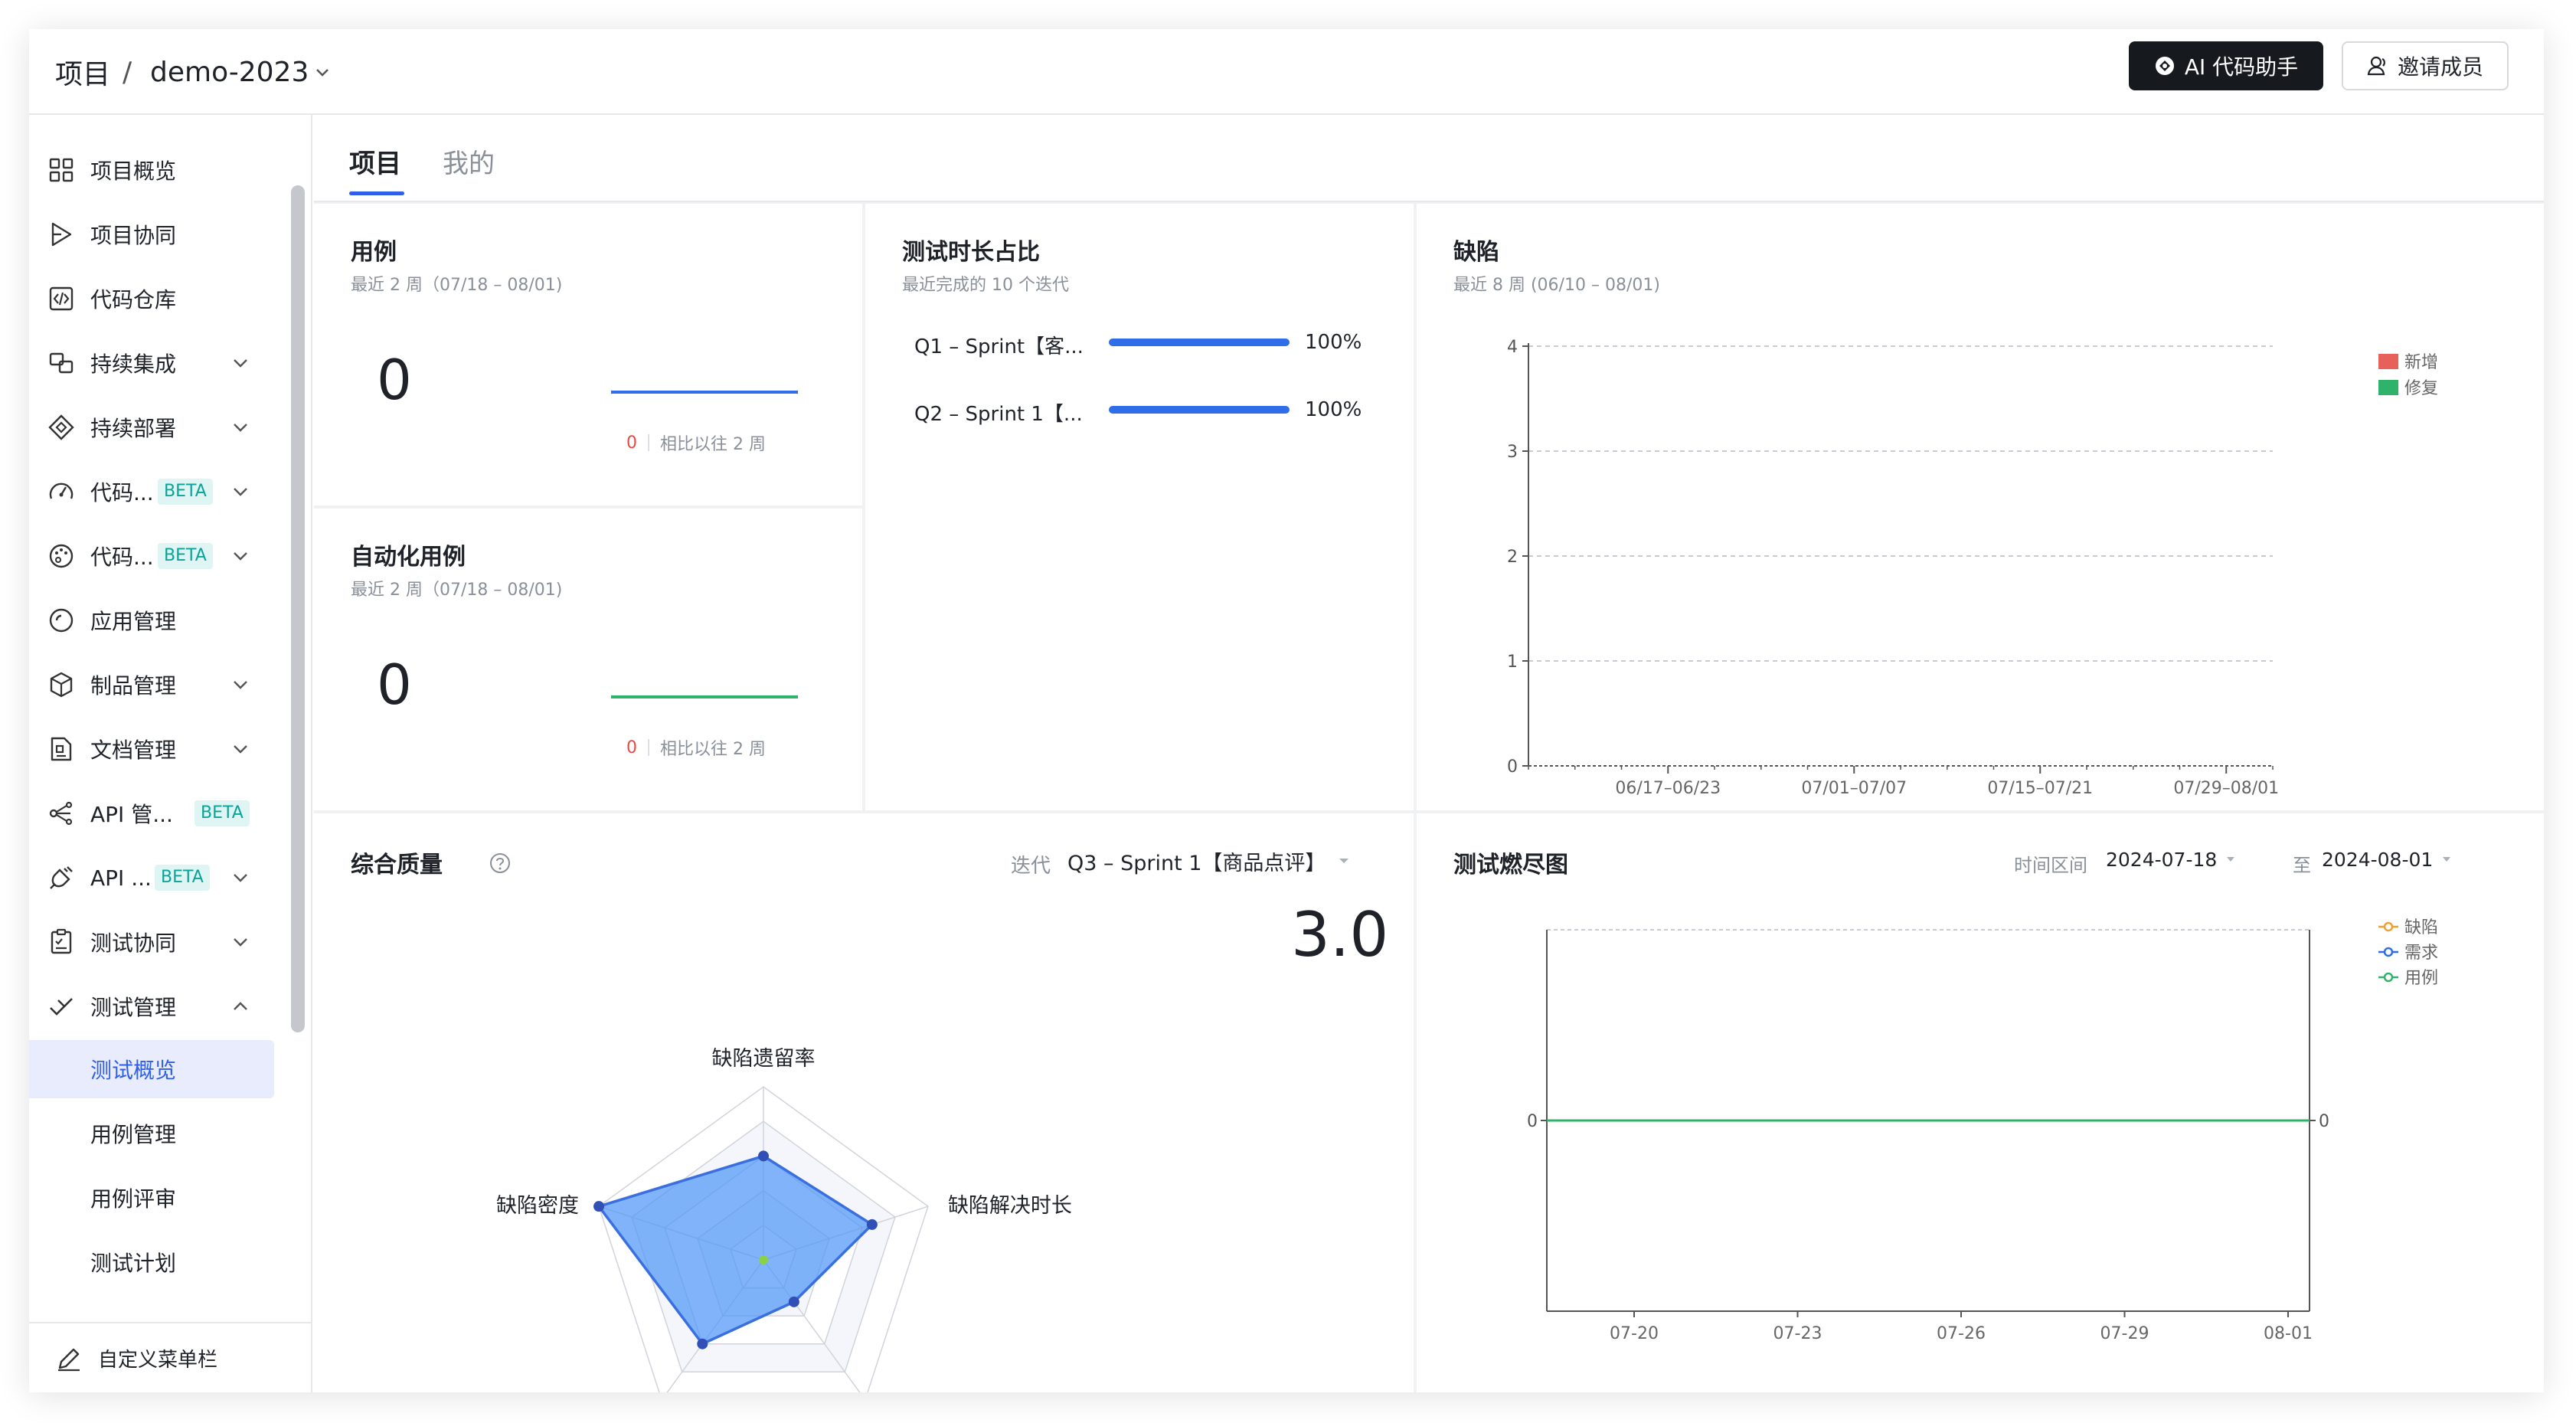 The height and width of the screenshot is (1423, 2576). Describe the element at coordinates (158, 1360) in the screenshot. I see `customize-menu-label: 自定义菜单栏` at that location.